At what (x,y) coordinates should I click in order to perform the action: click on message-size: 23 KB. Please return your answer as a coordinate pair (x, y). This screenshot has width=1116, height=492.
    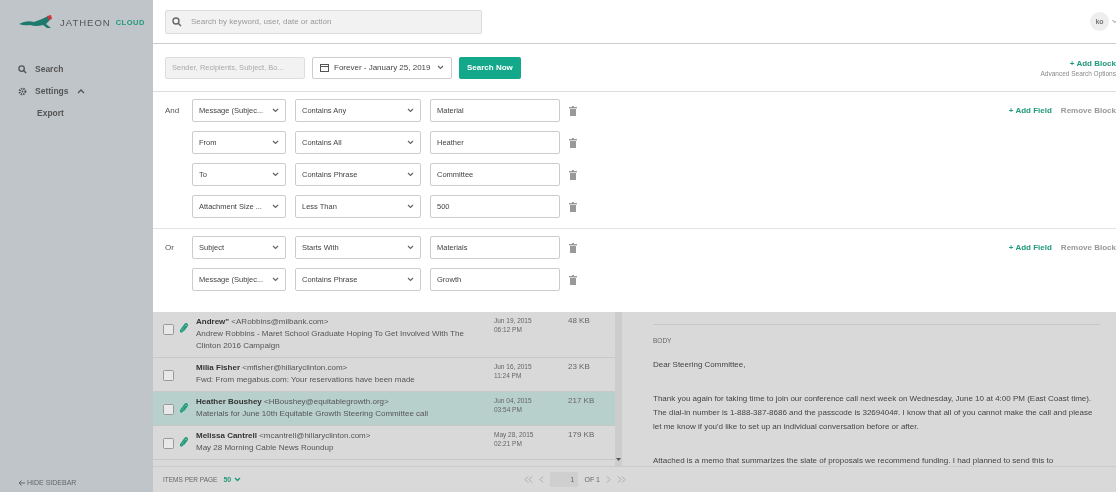
    Looking at the image, I should click on (579, 366).